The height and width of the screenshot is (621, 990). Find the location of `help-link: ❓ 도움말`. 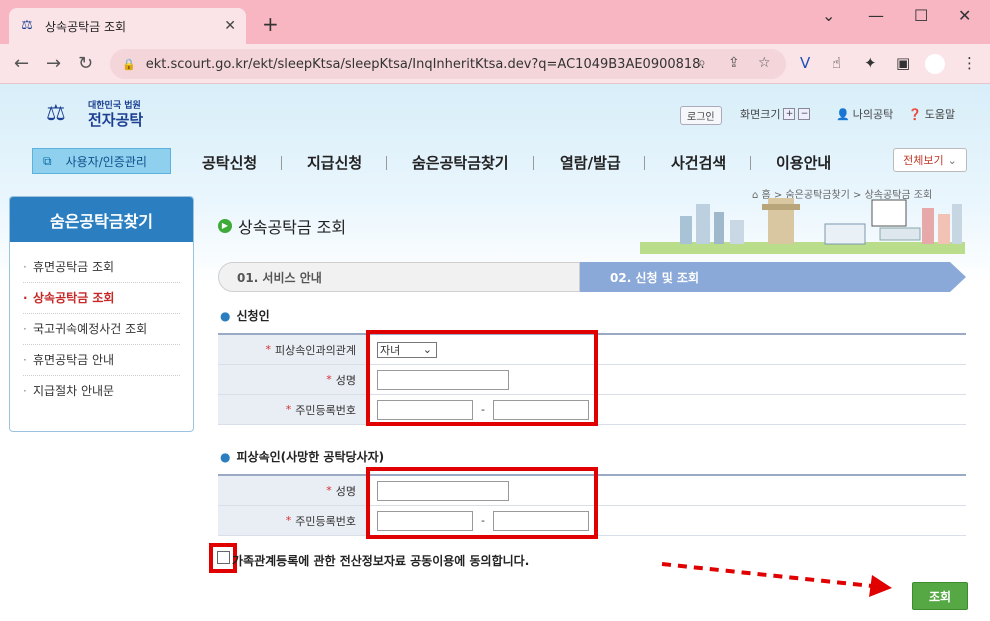

help-link: ❓ 도움말 is located at coordinates (931, 114).